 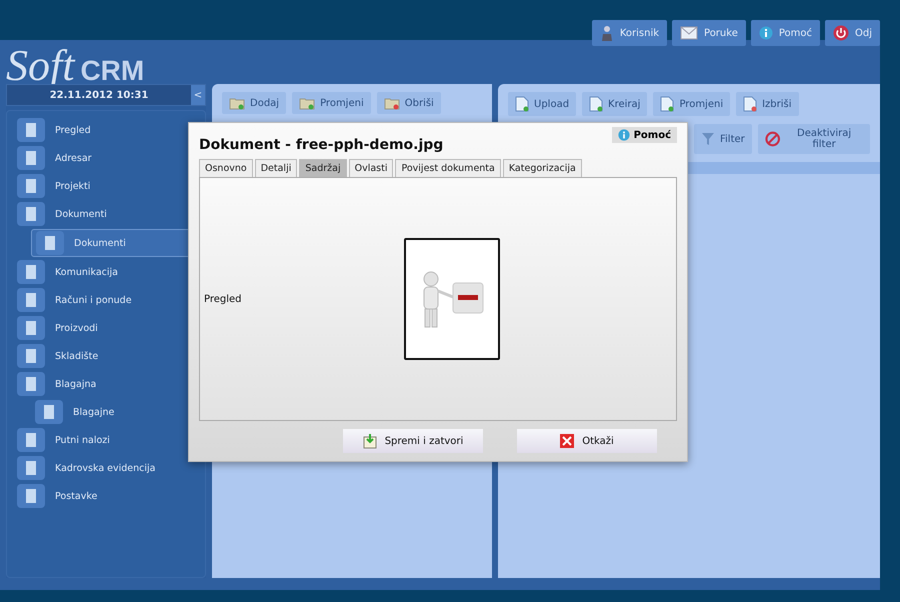 What do you see at coordinates (709, 33) in the screenshot?
I see `header-button: Poruke` at bounding box center [709, 33].